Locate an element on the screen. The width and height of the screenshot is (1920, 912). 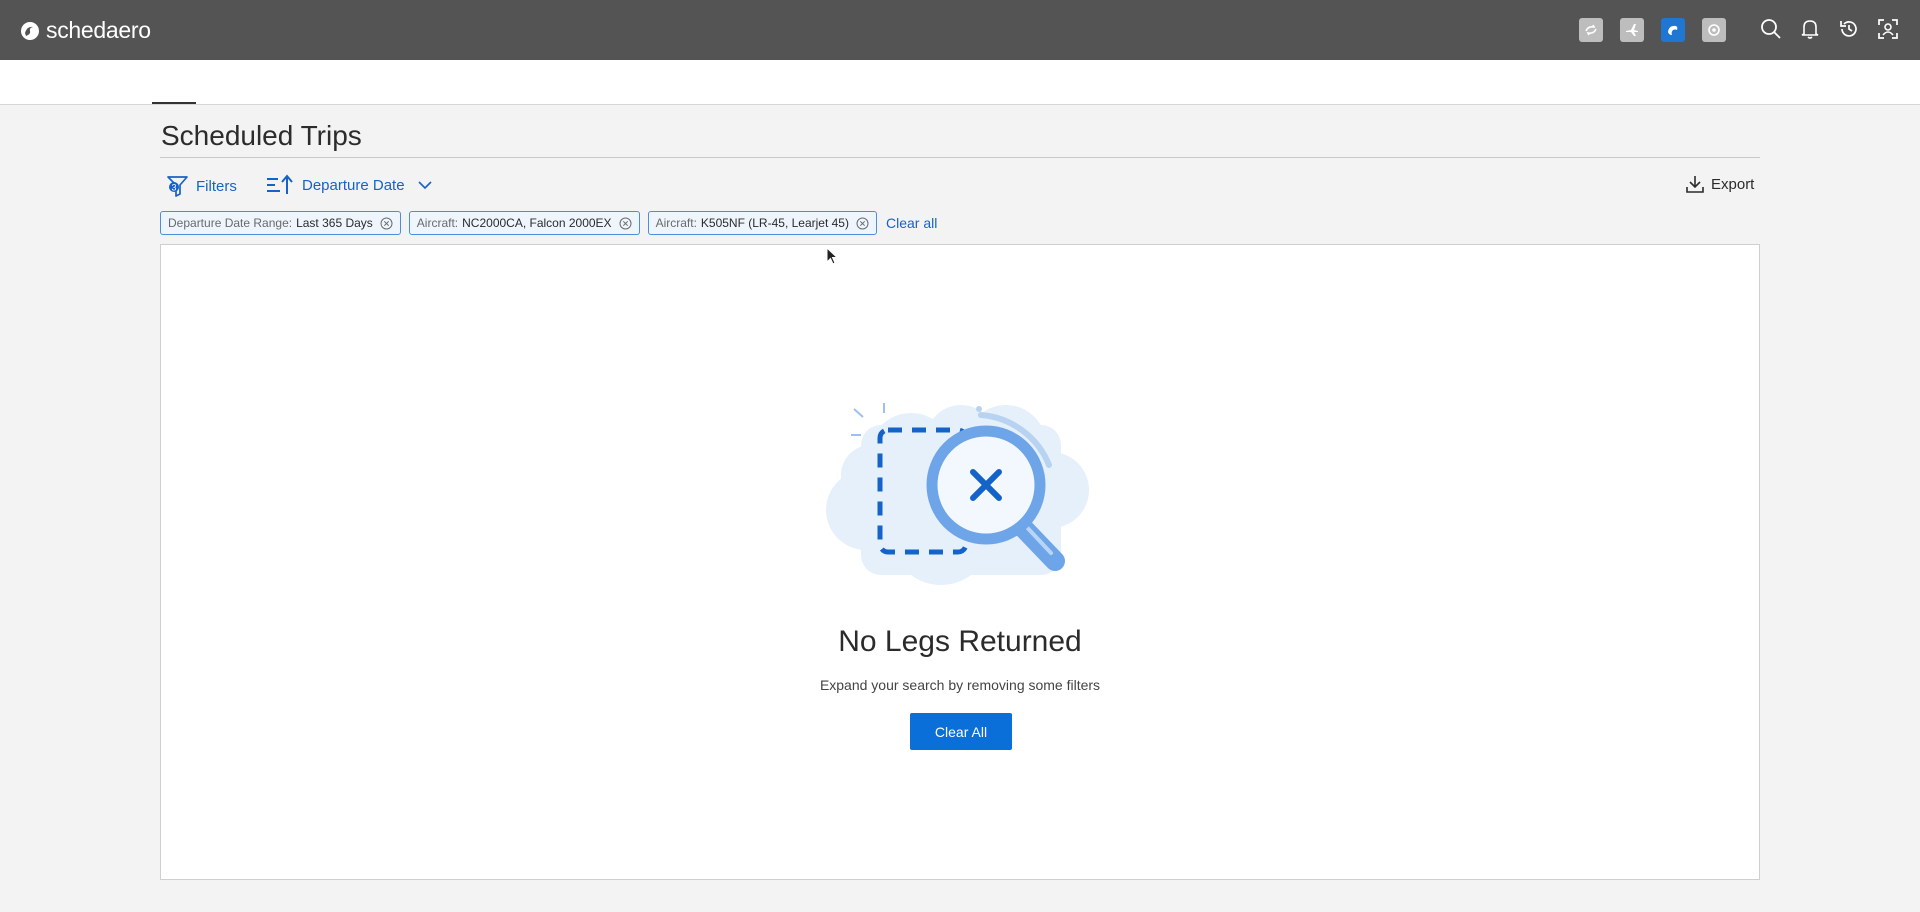
clear-all-link: Clear all is located at coordinates (911, 223).